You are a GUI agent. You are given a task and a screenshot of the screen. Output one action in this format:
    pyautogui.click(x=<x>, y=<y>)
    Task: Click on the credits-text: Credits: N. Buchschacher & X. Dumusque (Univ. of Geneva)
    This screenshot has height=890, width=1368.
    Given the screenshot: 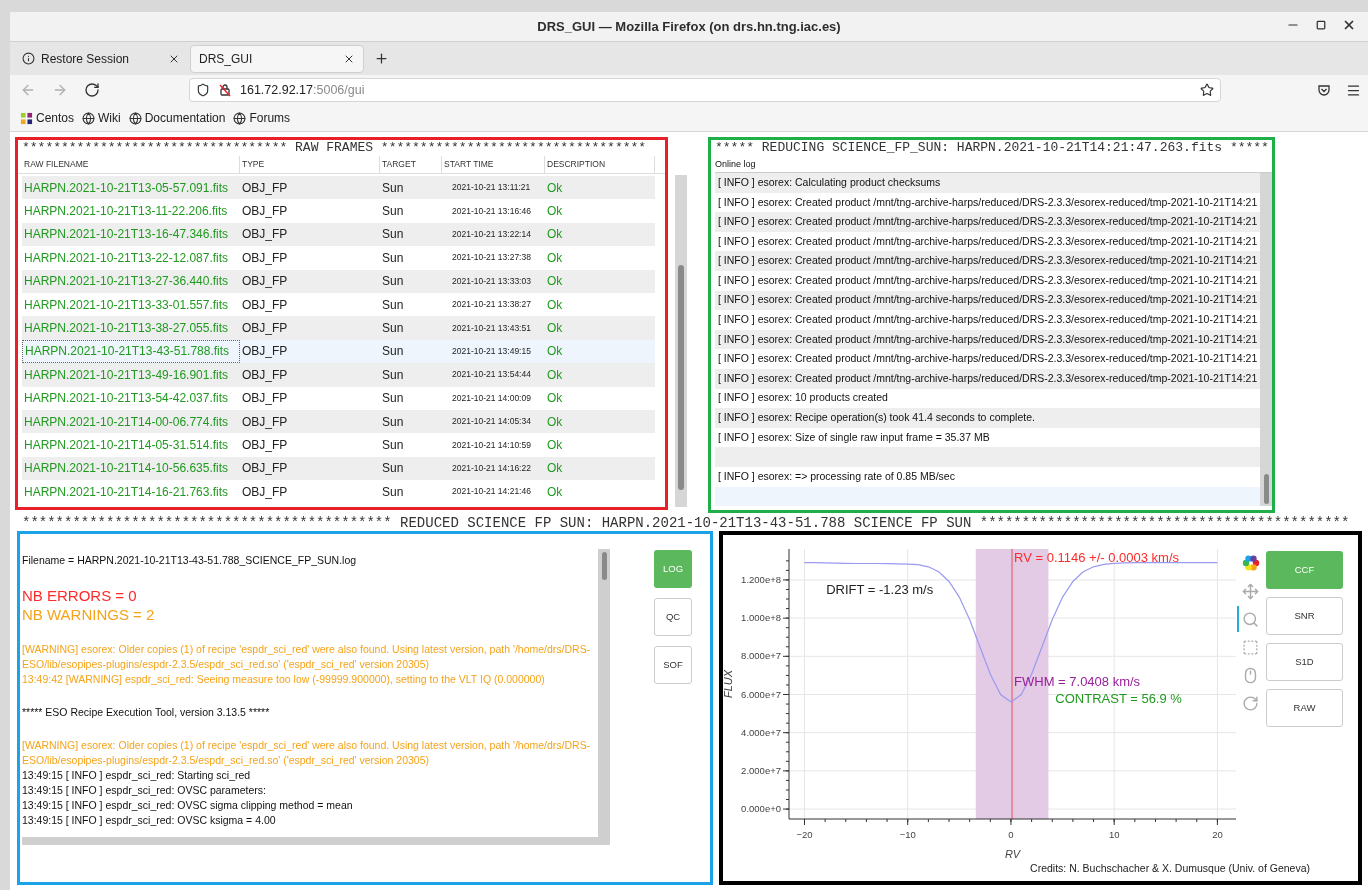 What is the action you would take?
    pyautogui.click(x=1170, y=868)
    